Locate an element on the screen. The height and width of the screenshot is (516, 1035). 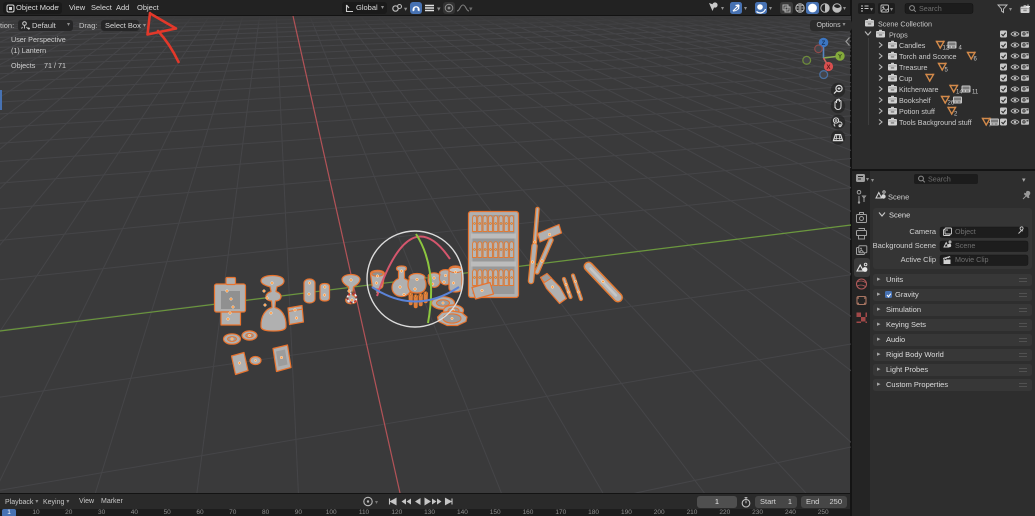
svg-text: Bookshelf is located at coordinates (915, 100).